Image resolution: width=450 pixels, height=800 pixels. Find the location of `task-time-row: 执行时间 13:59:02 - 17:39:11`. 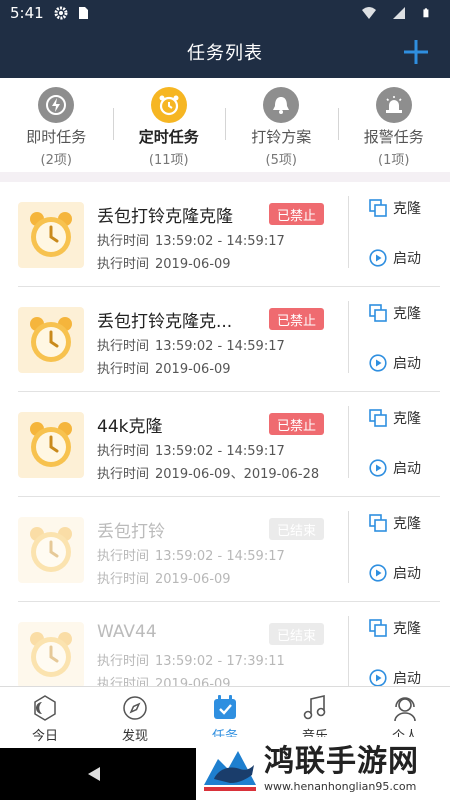

task-time-row: 执行时间 13:59:02 - 17:39:11 is located at coordinates (191, 659).